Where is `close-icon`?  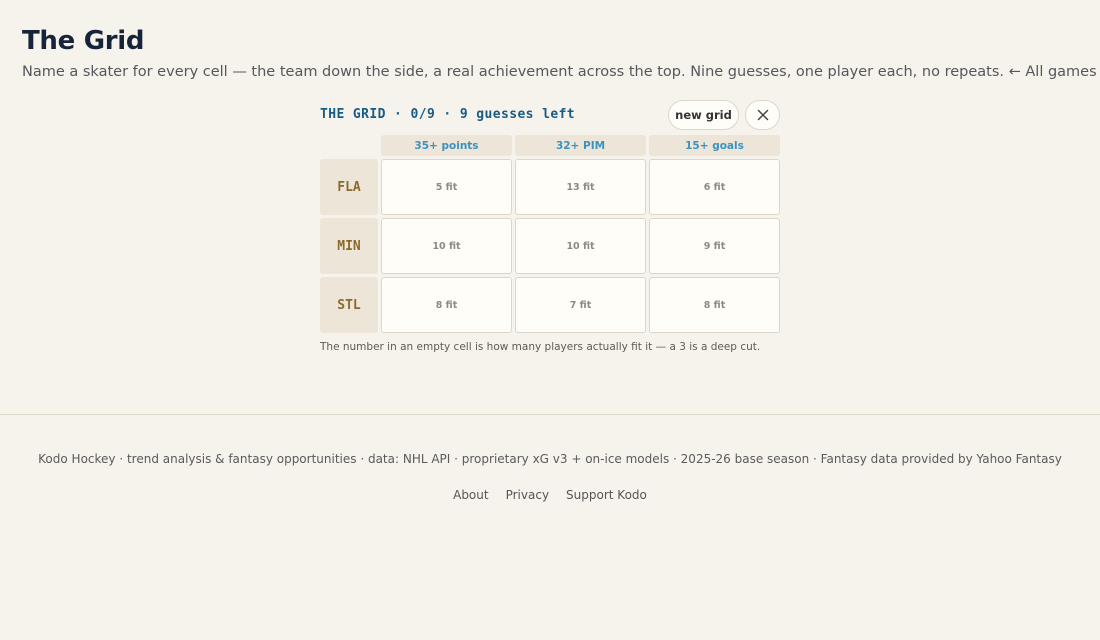 close-icon is located at coordinates (762, 115).